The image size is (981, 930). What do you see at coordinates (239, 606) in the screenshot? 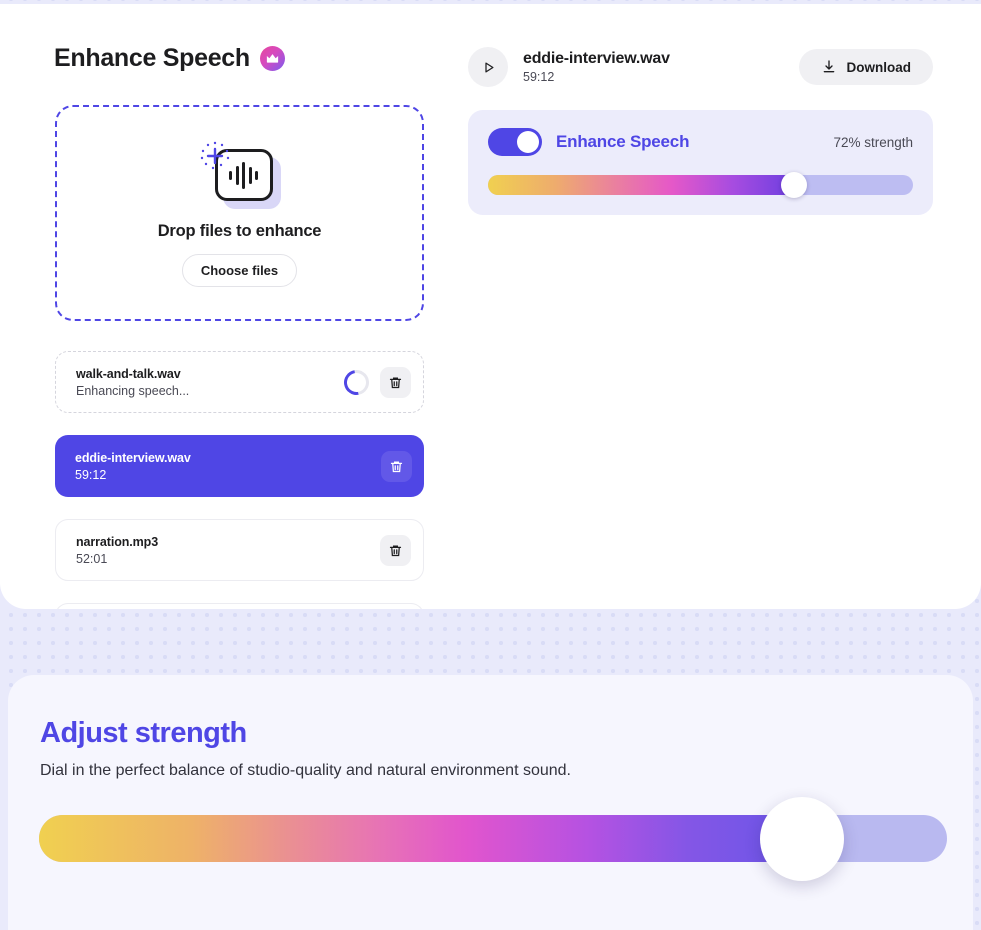
I see `file-list-item-partial` at bounding box center [239, 606].